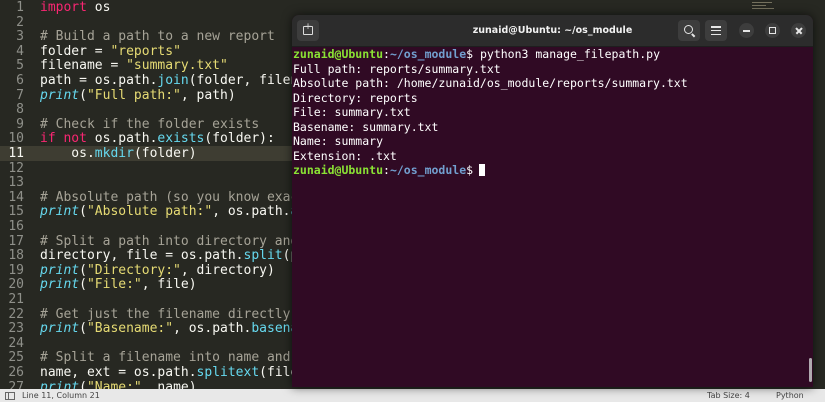 This screenshot has width=825, height=402. I want to click on string-token: "Full path:", so click(133, 95).